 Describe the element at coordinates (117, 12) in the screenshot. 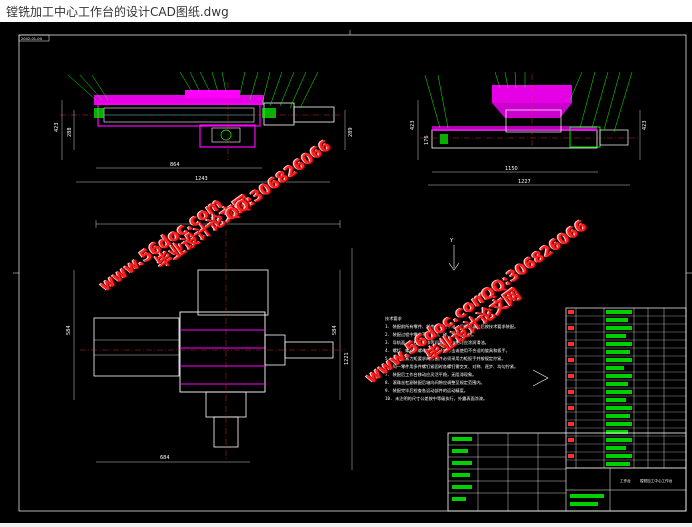

I see `window-title: 镗铣加工中心工作台的设计CAD图纸.dwg` at that location.